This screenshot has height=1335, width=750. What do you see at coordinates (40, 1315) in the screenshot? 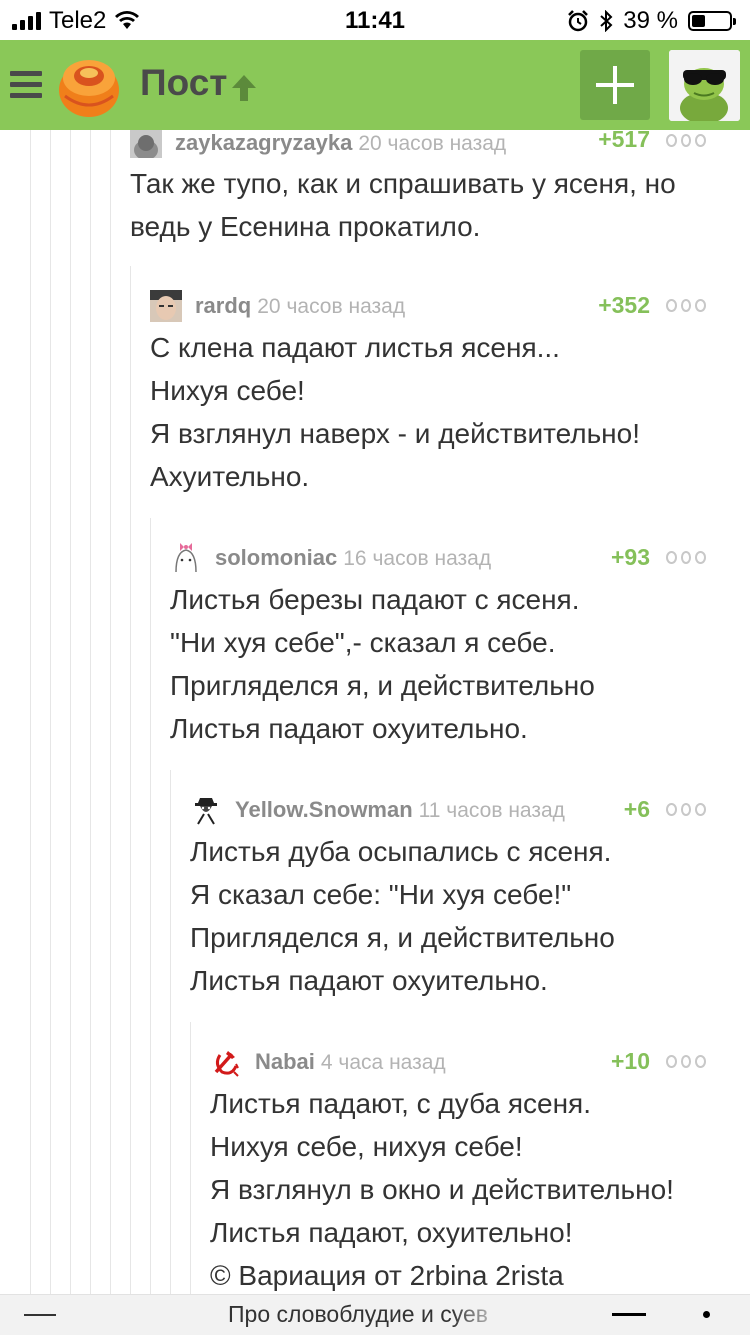
I see `collapse-icon` at bounding box center [40, 1315].